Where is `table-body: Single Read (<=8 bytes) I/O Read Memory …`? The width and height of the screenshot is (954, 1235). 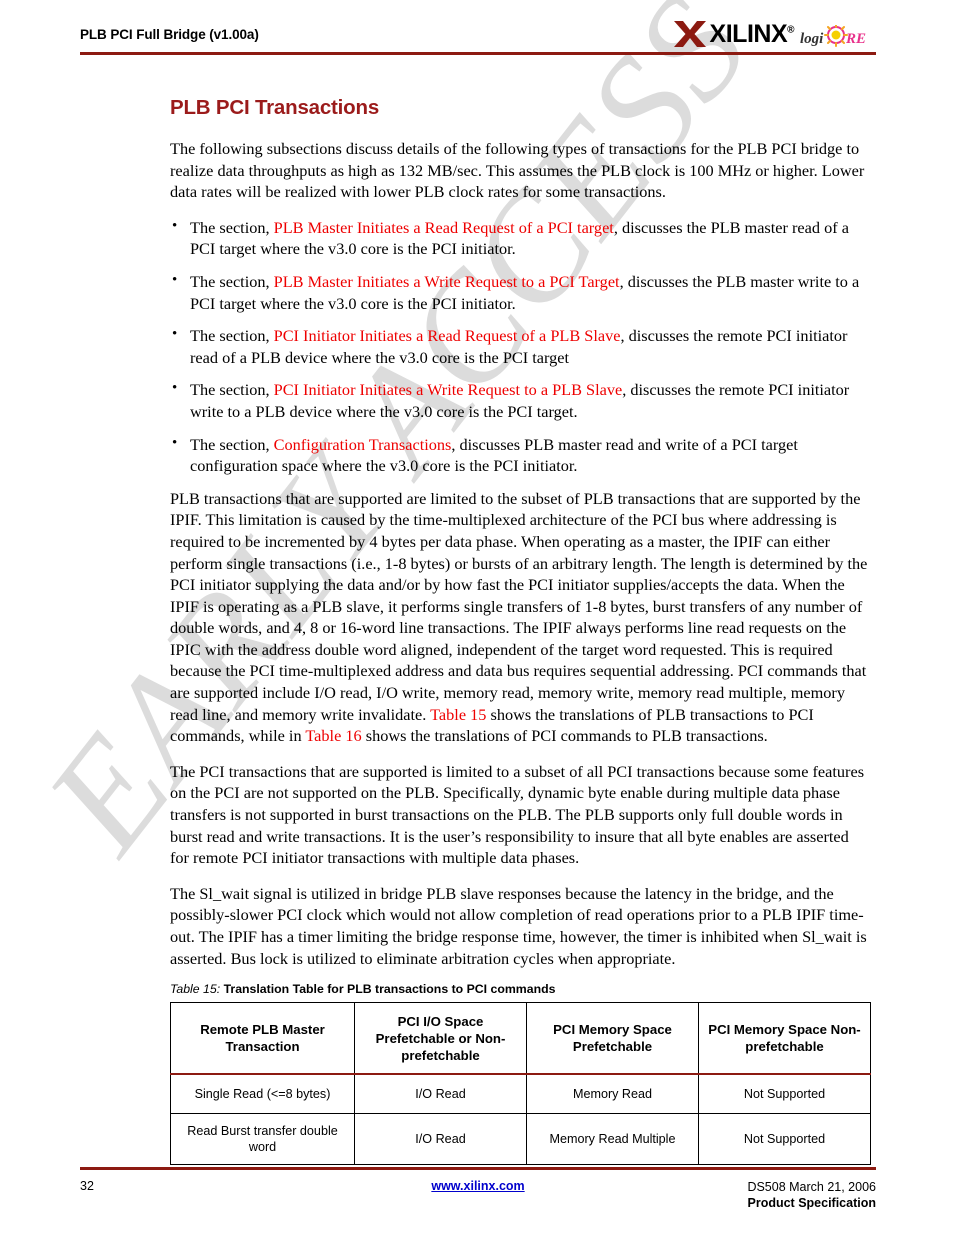
table-body: Single Read (<=8 bytes) I/O Read Memory … is located at coordinates (520, 1119).